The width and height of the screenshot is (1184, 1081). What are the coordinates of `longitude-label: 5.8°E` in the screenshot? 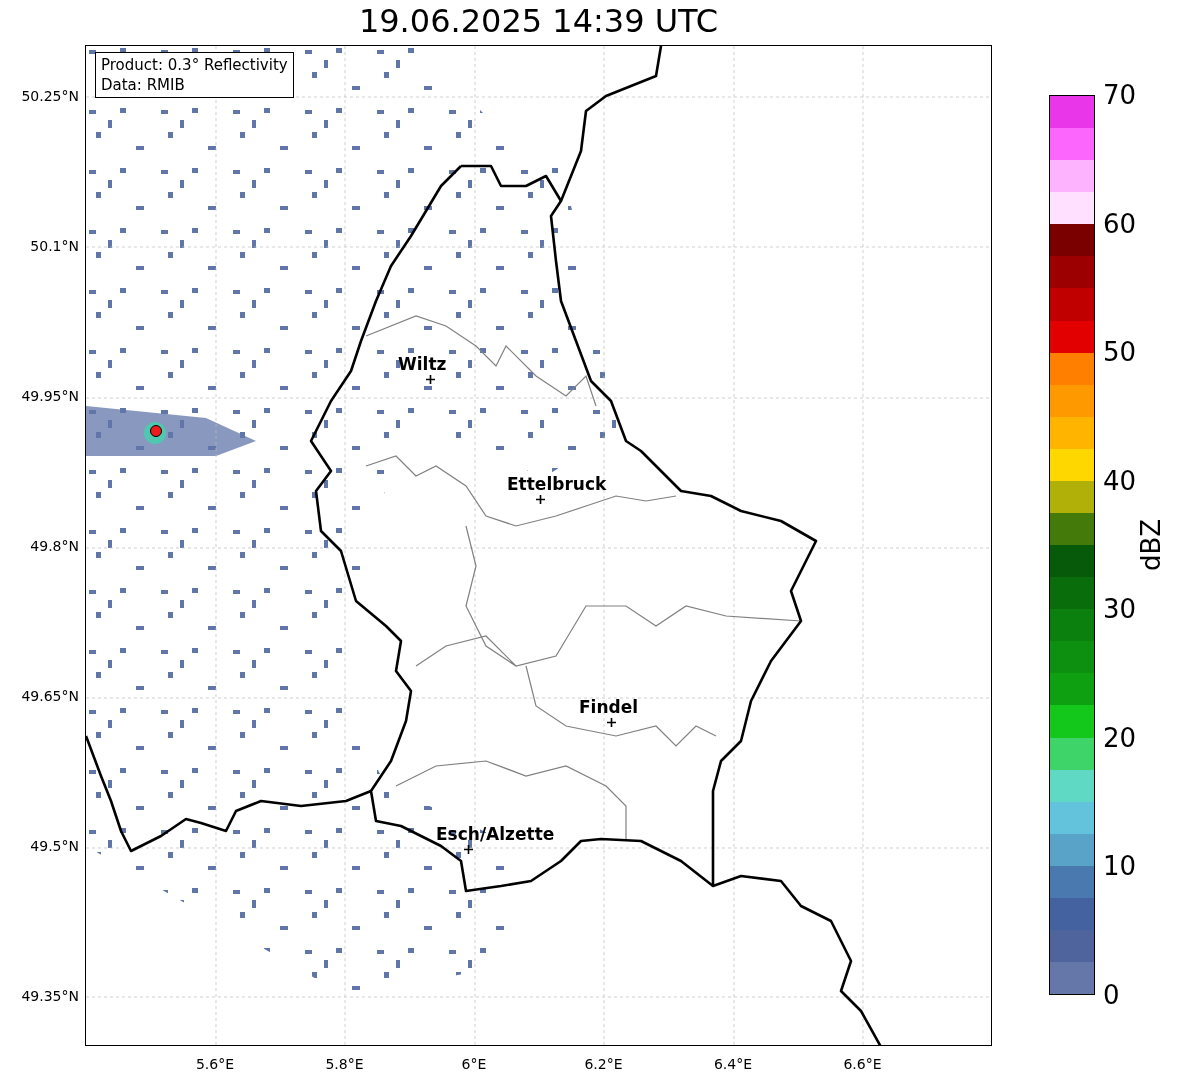 It's located at (344, 1064).